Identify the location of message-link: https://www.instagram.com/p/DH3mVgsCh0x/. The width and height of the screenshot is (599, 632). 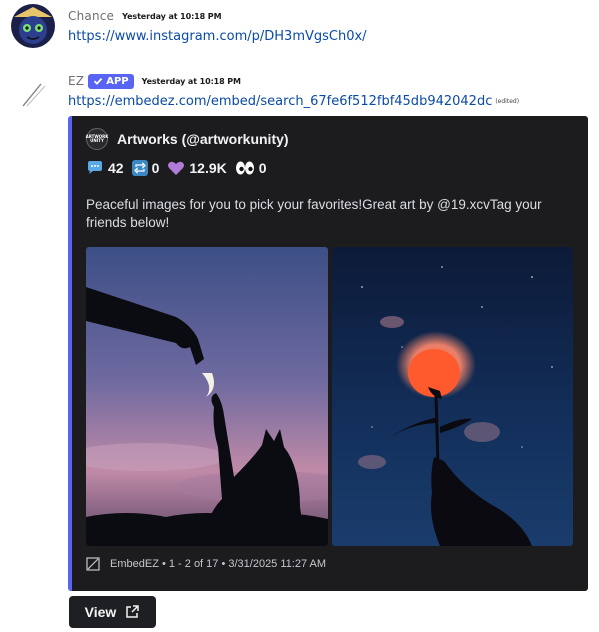
(217, 36).